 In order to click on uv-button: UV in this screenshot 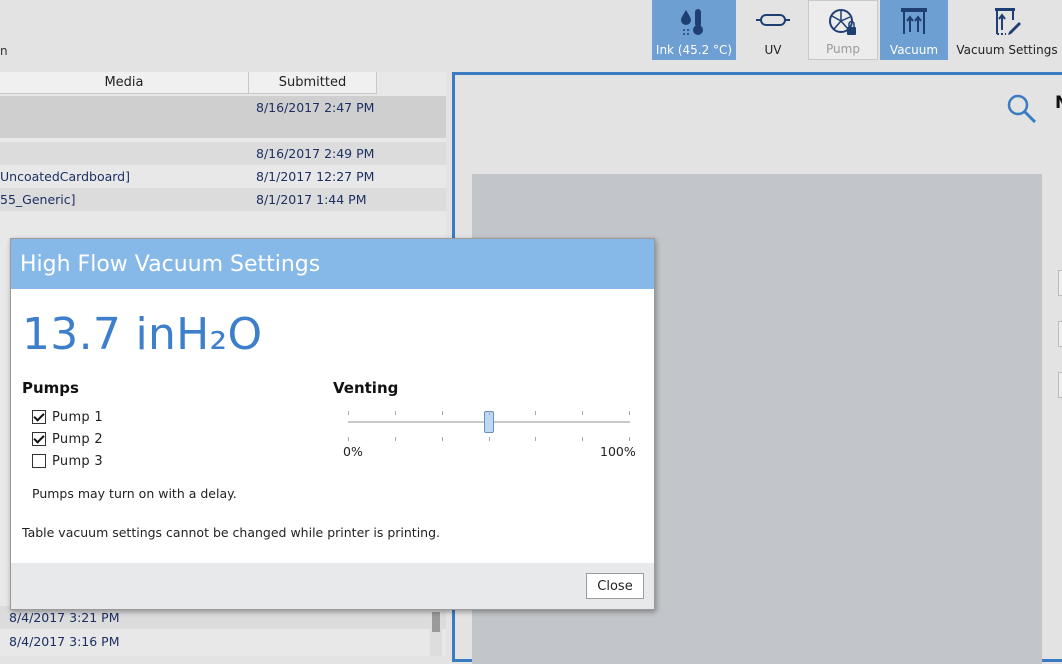, I will do `click(773, 30)`.